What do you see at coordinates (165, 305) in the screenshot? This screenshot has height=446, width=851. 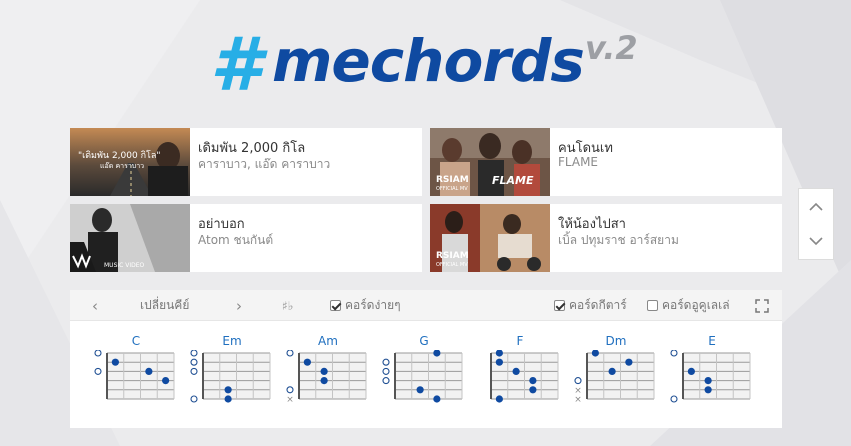 I see `change-key-label: เปลี่ยนคีย์` at bounding box center [165, 305].